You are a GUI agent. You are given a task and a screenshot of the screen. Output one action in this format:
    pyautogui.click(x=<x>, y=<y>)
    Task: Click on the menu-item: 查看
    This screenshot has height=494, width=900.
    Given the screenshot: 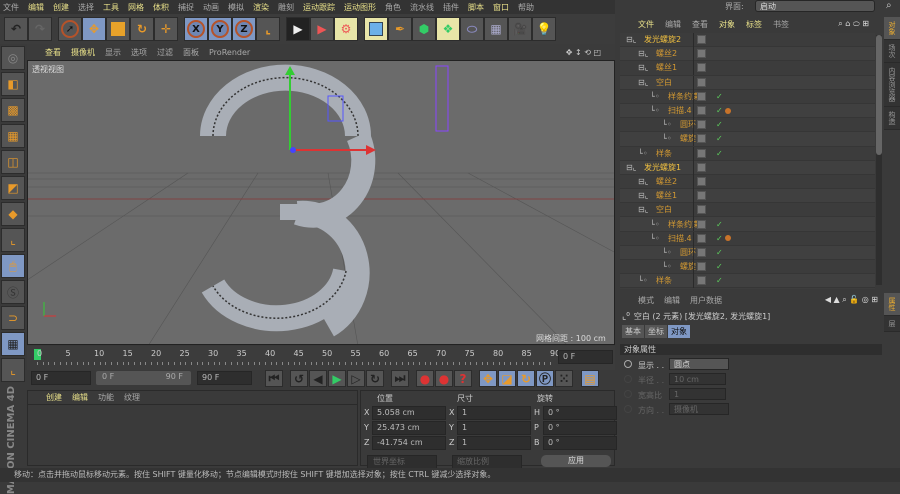 What is the action you would take?
    pyautogui.click(x=700, y=24)
    